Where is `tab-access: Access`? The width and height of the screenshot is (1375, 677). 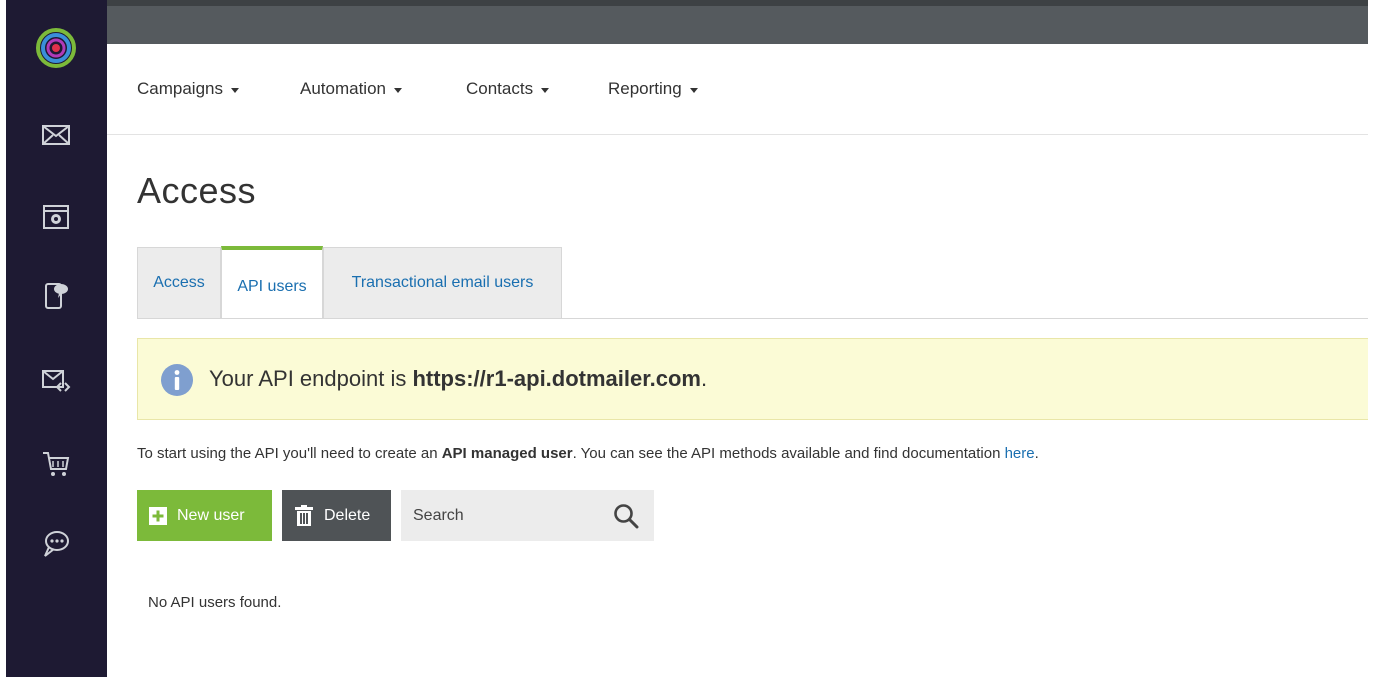
tab-access: Access is located at coordinates (179, 282).